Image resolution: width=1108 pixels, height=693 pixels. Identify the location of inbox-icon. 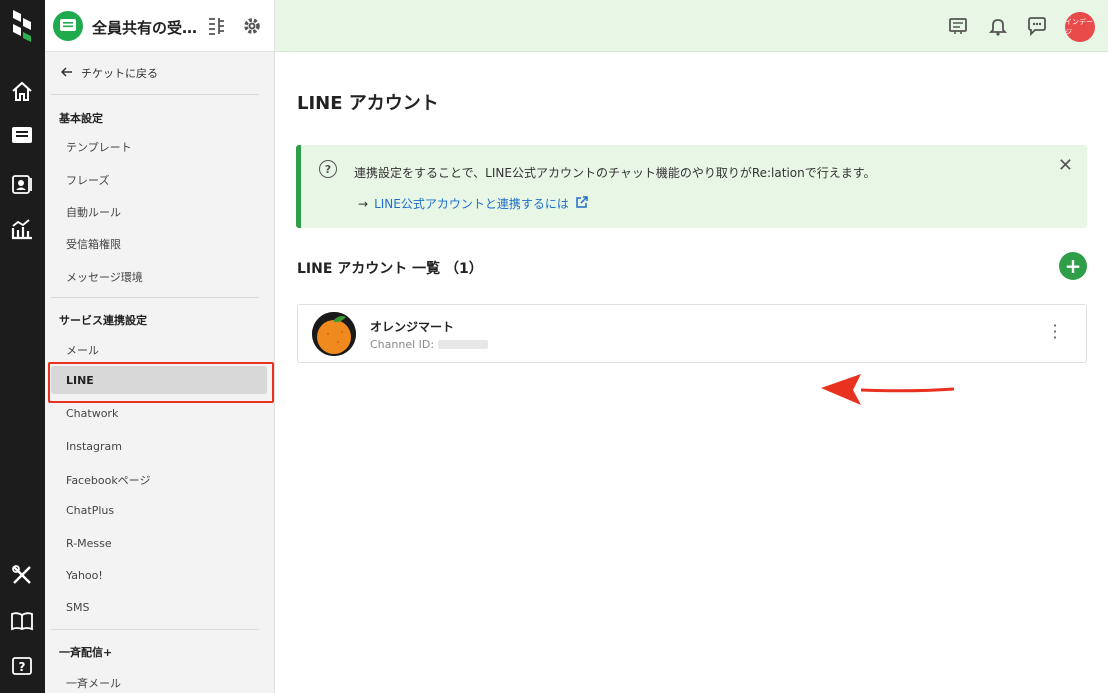
(68, 26).